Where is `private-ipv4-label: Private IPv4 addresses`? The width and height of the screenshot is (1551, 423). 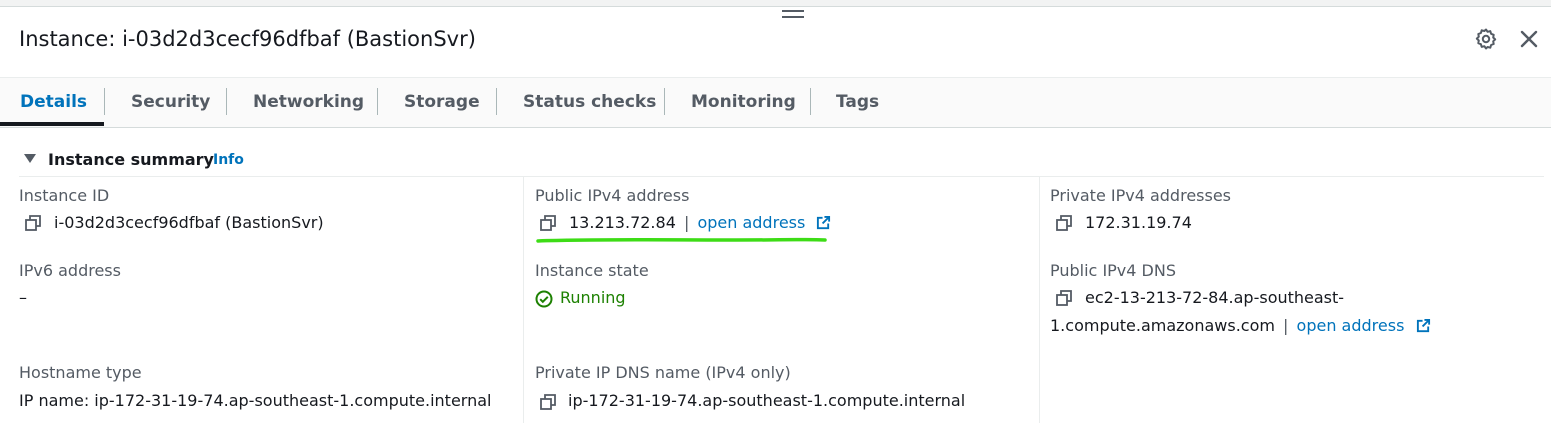
private-ipv4-label: Private IPv4 addresses is located at coordinates (1141, 195).